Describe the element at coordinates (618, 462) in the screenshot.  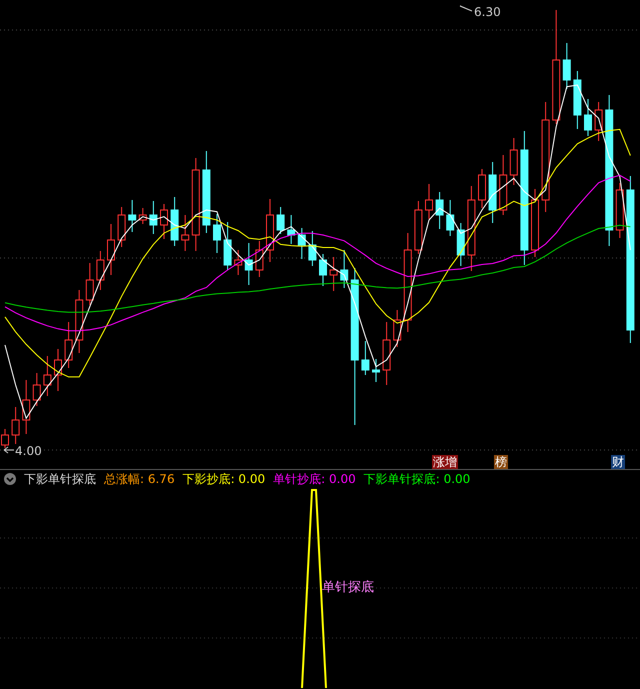
I see `event-tag: 财` at that location.